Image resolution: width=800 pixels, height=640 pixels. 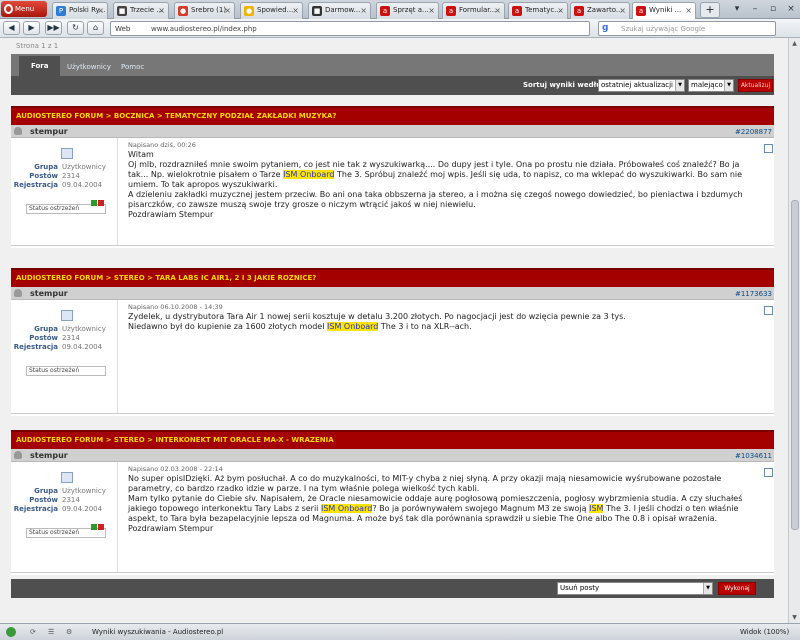 What do you see at coordinates (80, 10) in the screenshot?
I see `browser-tab: P Polski Ry... ×` at bounding box center [80, 10].